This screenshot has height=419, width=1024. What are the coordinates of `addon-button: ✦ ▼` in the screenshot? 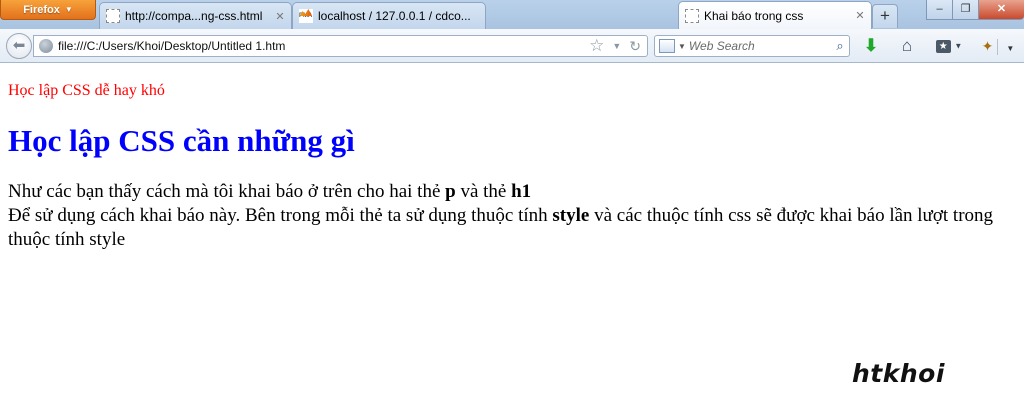 It's located at (998, 46).